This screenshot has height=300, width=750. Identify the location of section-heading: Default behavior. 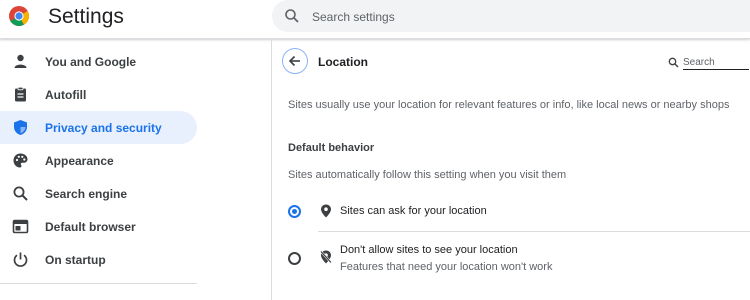
(331, 148).